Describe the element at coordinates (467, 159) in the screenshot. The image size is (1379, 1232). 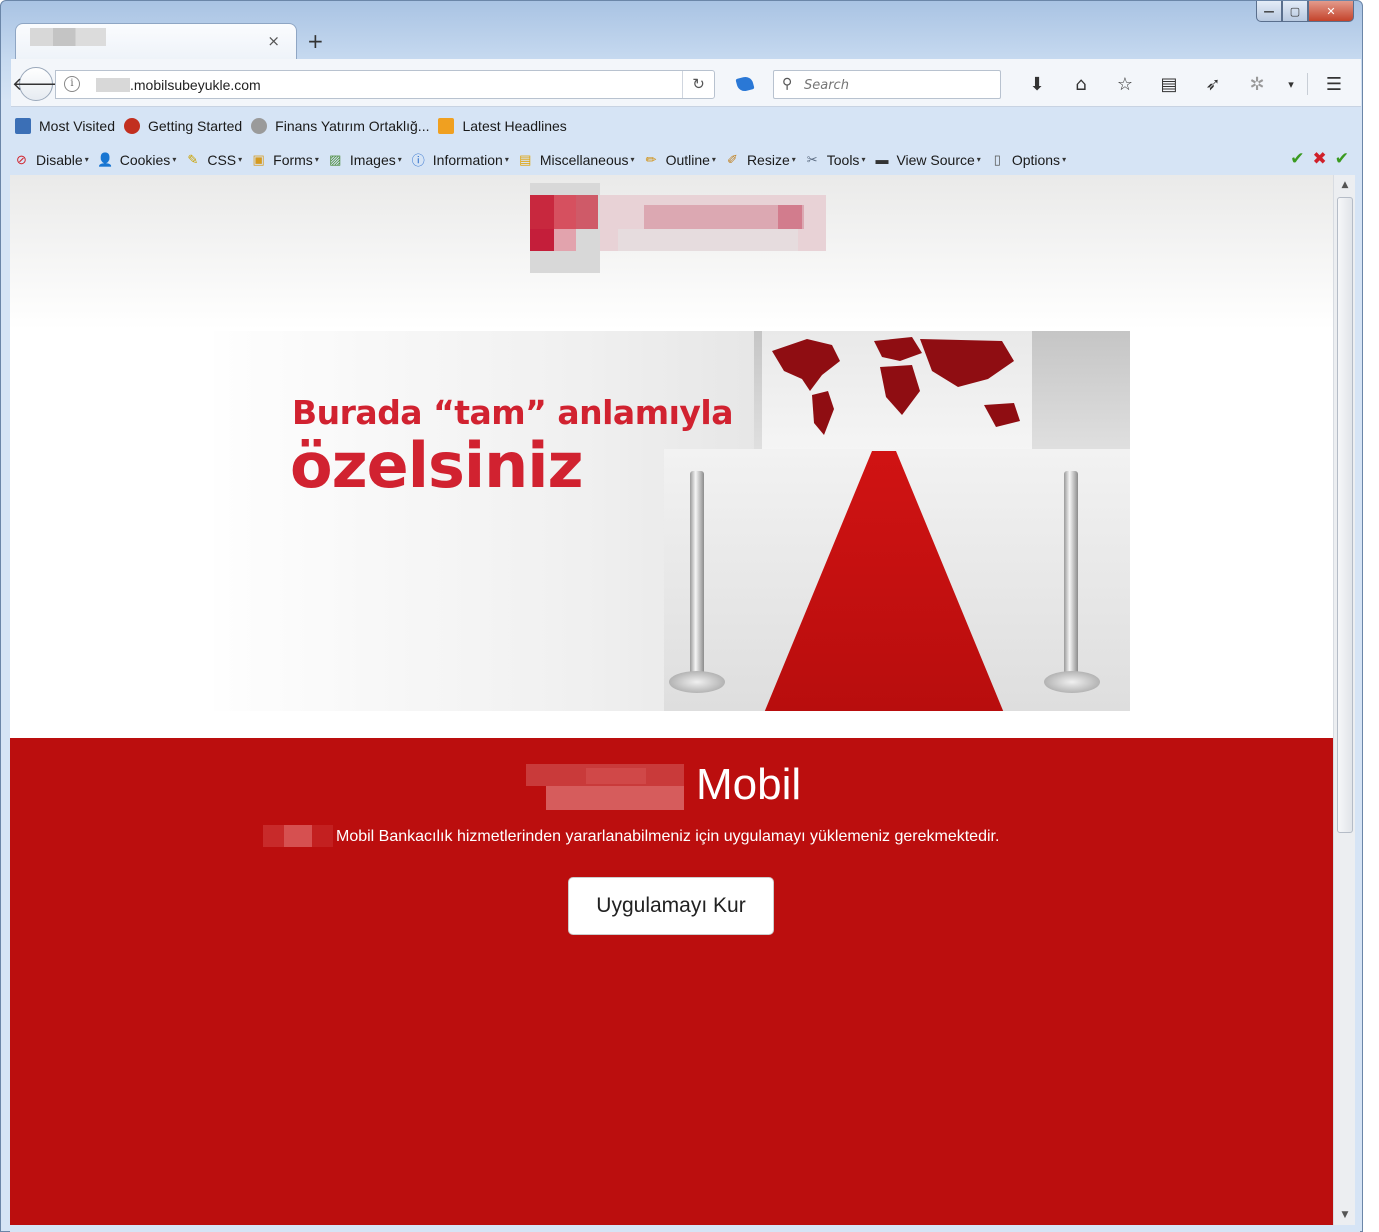
I see `menu-label: Information` at that location.